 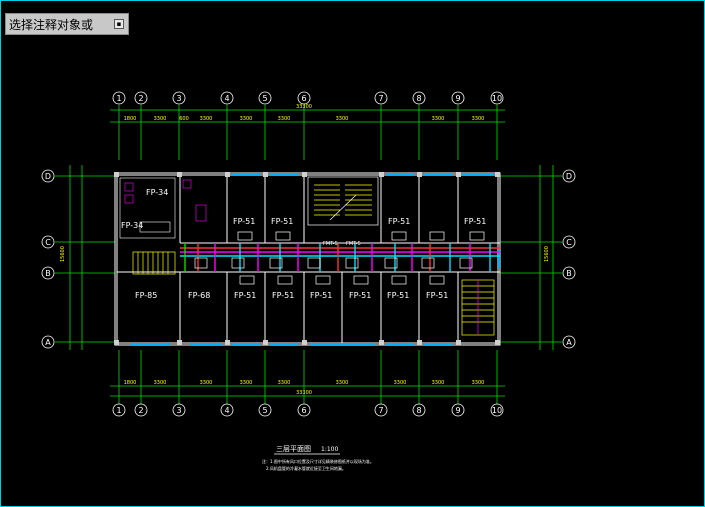 I want to click on note-line: 2.风机盘管的冷凝水管就近接至卫生间地漏。, so click(x=306, y=468).